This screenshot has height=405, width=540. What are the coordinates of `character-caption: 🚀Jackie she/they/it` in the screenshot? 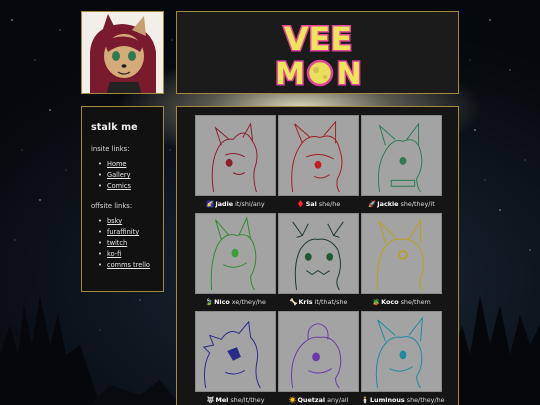 It's located at (401, 204).